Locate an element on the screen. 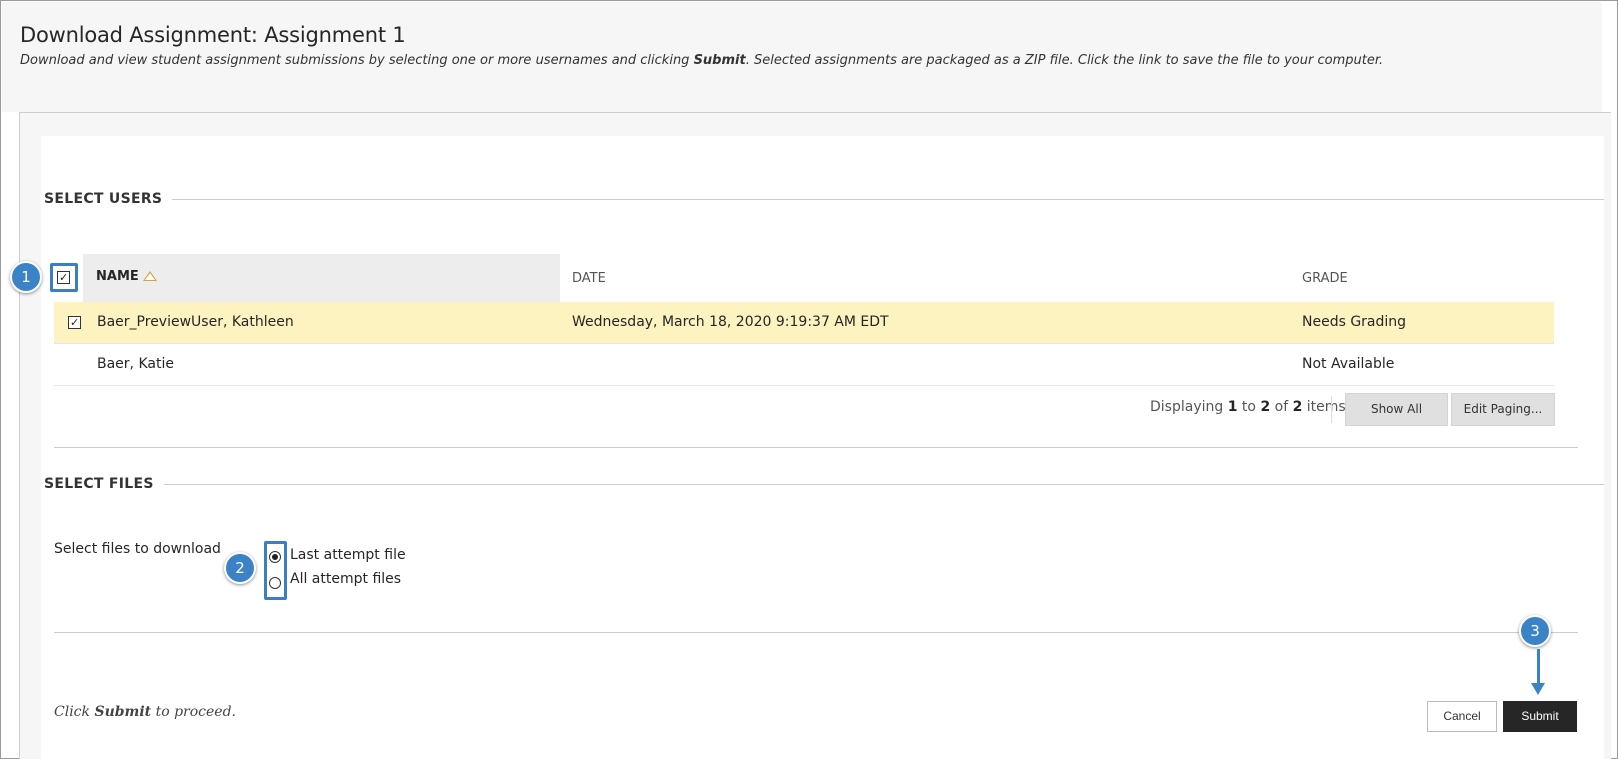 The width and height of the screenshot is (1618, 759). paging-mid2: of is located at coordinates (1281, 407).